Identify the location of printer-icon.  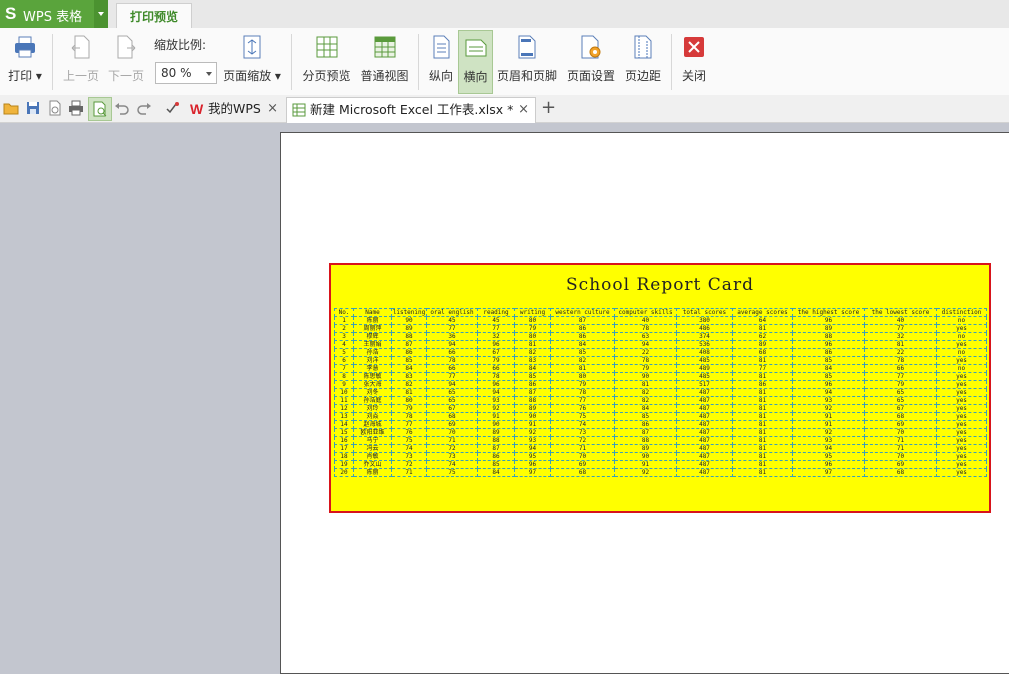
(25, 47).